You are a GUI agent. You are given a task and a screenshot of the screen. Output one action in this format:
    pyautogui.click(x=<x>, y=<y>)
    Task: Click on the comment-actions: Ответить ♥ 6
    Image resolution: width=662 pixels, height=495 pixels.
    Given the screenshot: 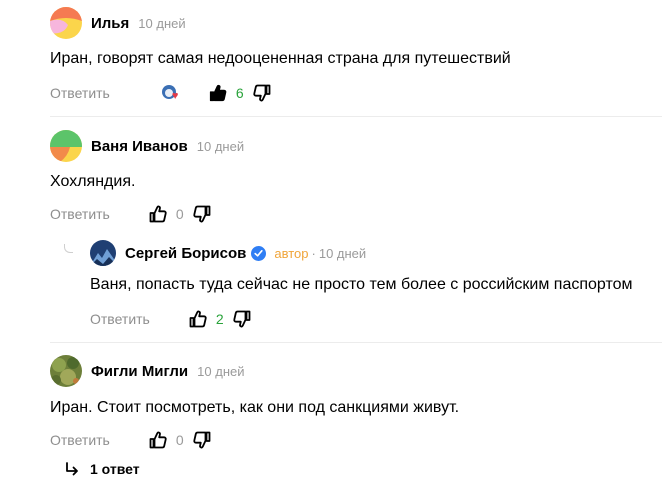 What is the action you would take?
    pyautogui.click(x=161, y=93)
    